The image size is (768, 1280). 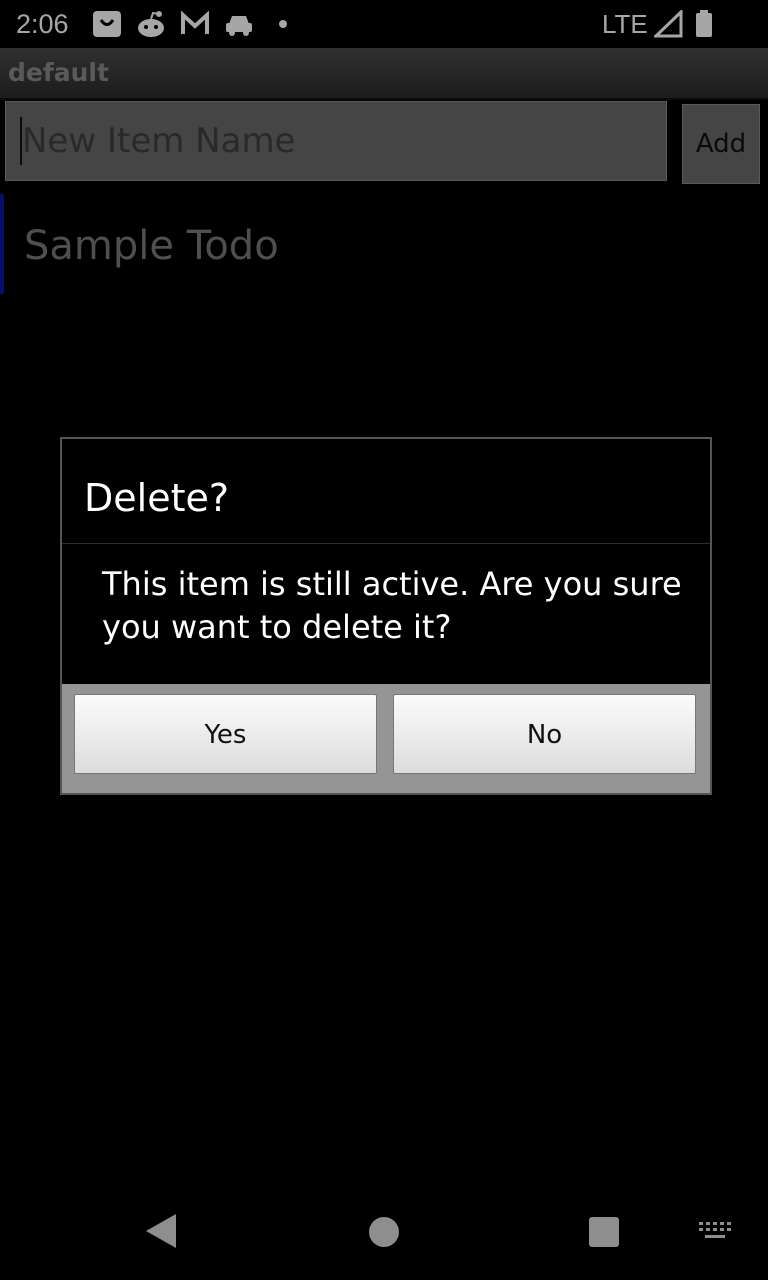 I want to click on keyboard-icon, so click(x=715, y=1231).